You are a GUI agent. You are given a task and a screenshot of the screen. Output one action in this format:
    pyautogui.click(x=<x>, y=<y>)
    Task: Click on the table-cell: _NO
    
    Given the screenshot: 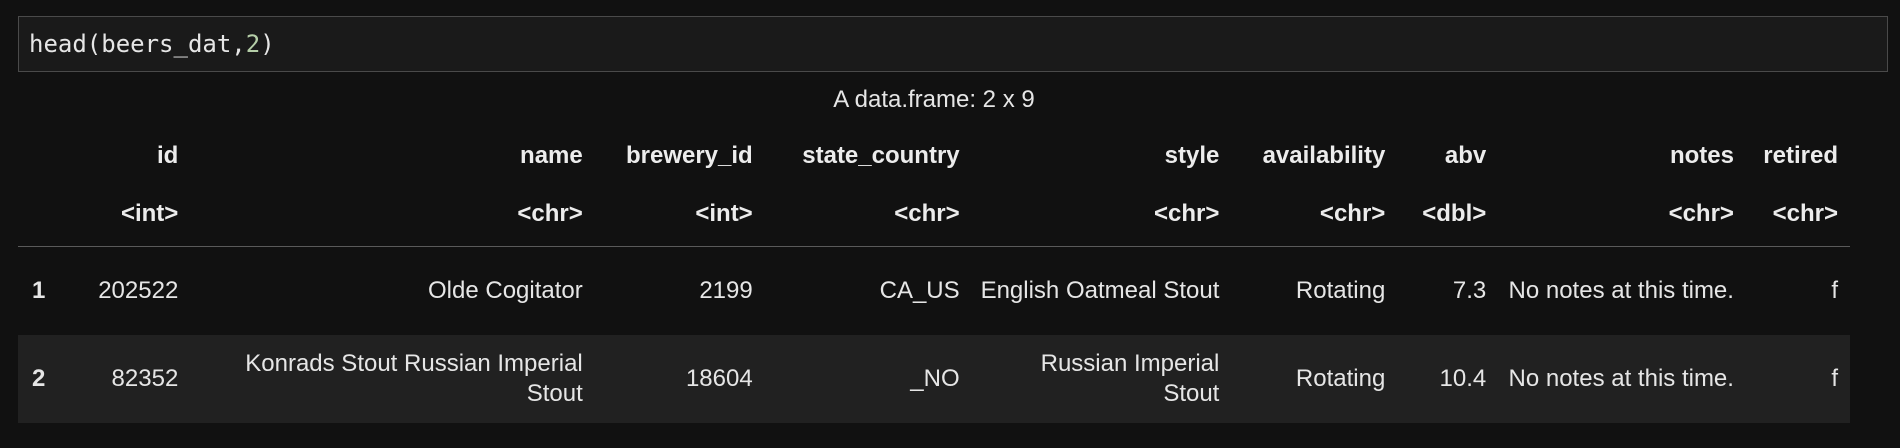 What is the action you would take?
    pyautogui.click(x=868, y=379)
    